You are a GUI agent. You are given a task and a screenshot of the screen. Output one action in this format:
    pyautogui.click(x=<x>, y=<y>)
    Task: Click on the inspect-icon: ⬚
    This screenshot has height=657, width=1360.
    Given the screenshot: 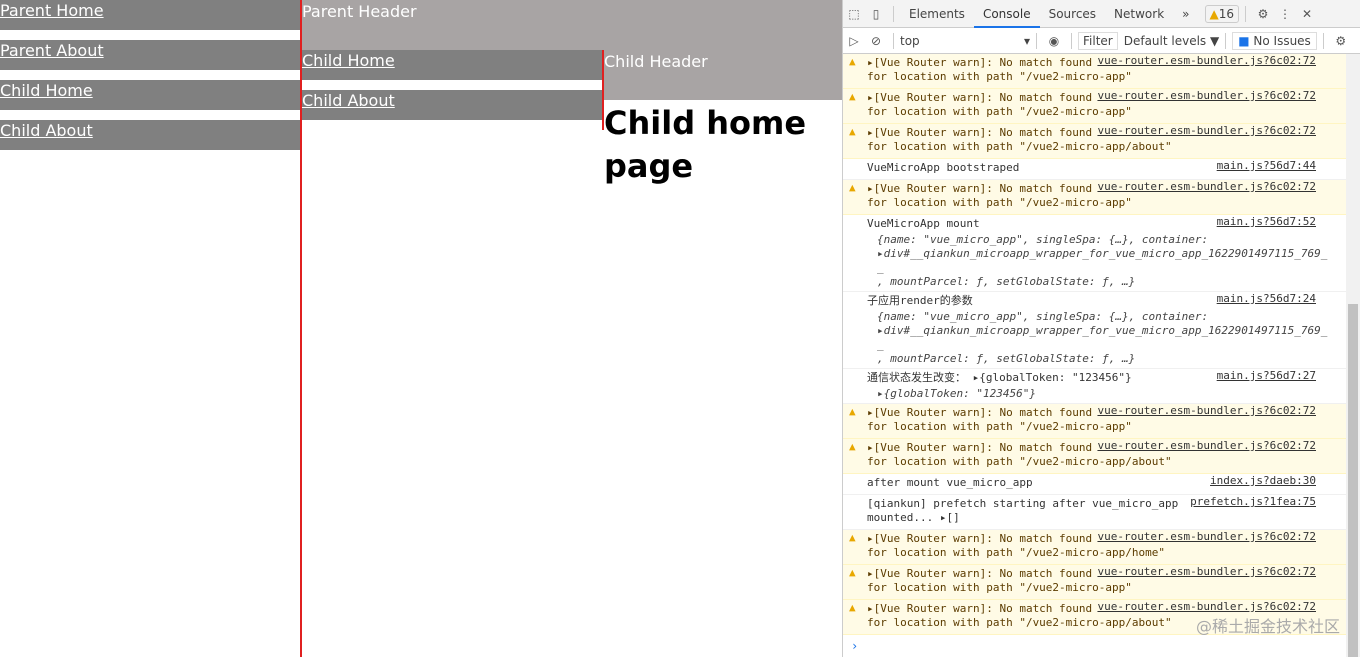 What is the action you would take?
    pyautogui.click(x=854, y=14)
    